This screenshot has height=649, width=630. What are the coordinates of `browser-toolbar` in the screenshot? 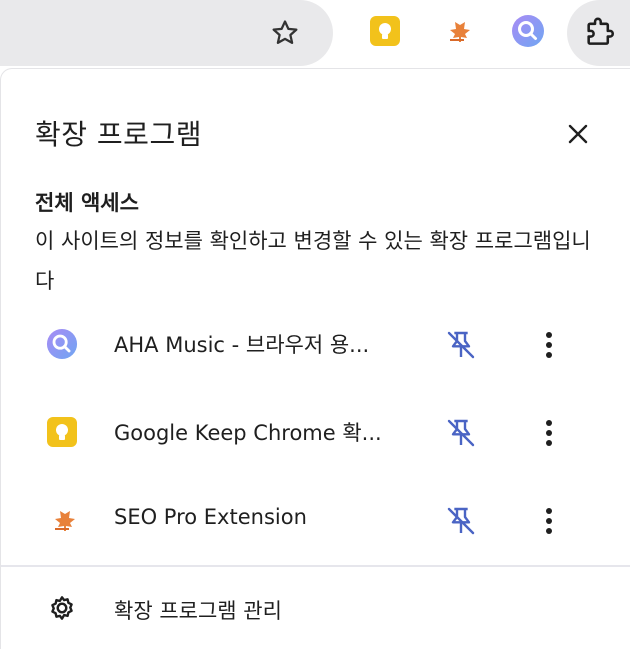 It's located at (315, 34).